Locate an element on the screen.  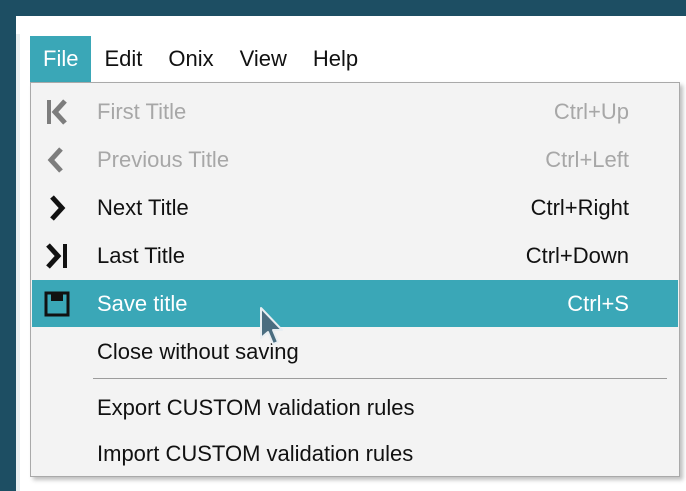
menu-item-label: First Title is located at coordinates (142, 111).